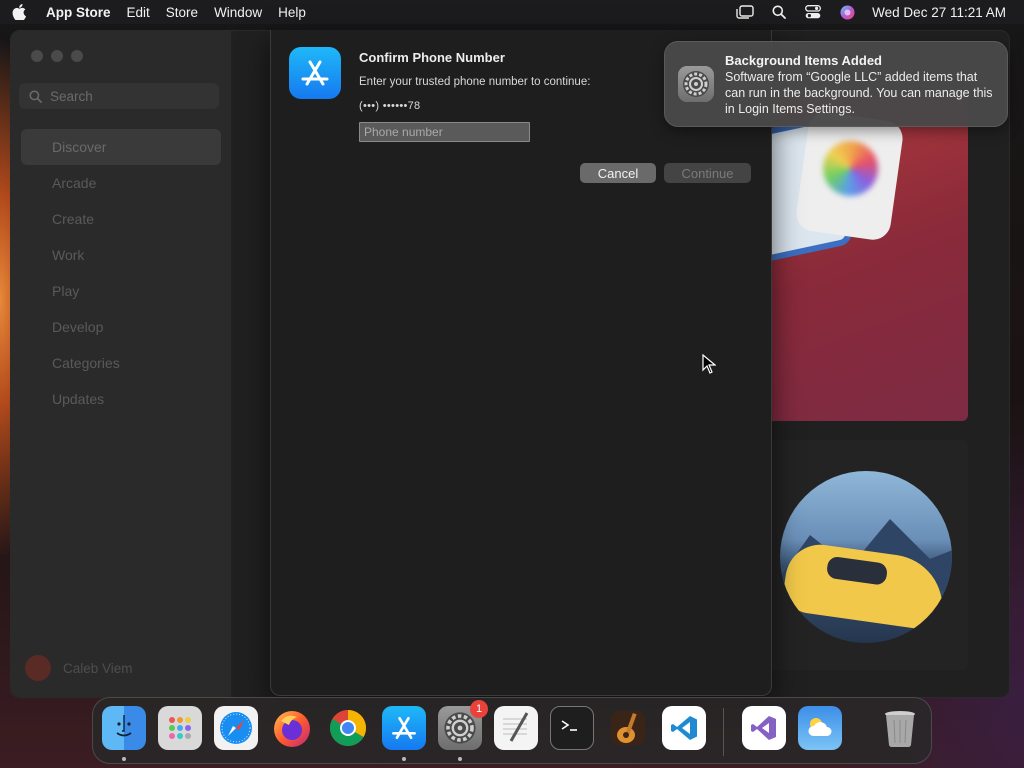  Describe the element at coordinates (432, 57) in the screenshot. I see `dialog-title: Confirm Phone Number` at that location.